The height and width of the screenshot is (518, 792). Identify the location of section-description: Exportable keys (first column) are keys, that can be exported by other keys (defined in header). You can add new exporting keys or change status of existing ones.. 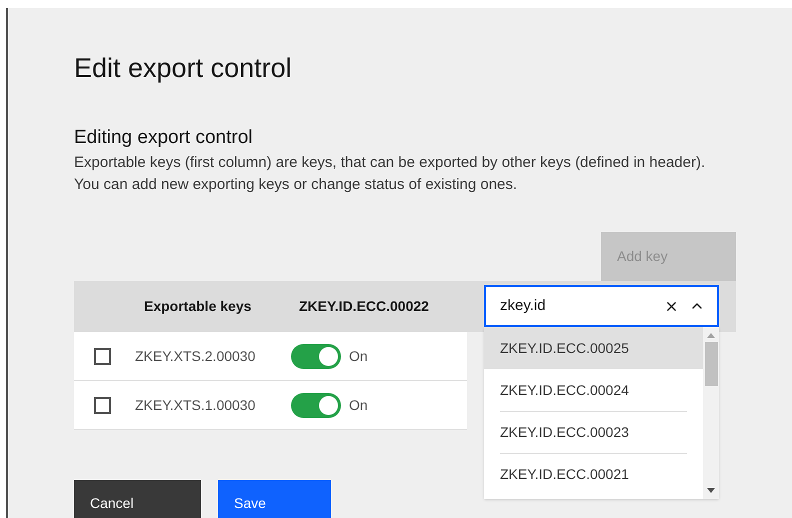
(390, 174).